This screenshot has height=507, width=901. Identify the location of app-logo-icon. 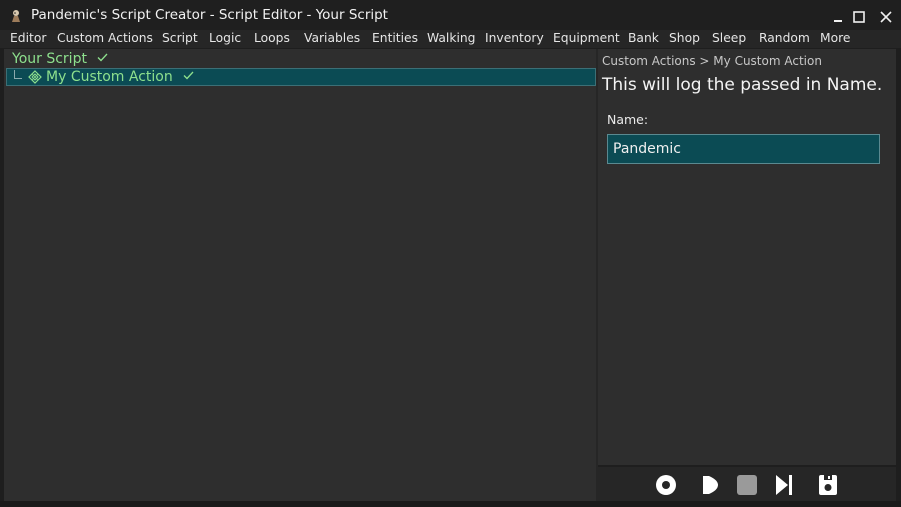
(16, 16).